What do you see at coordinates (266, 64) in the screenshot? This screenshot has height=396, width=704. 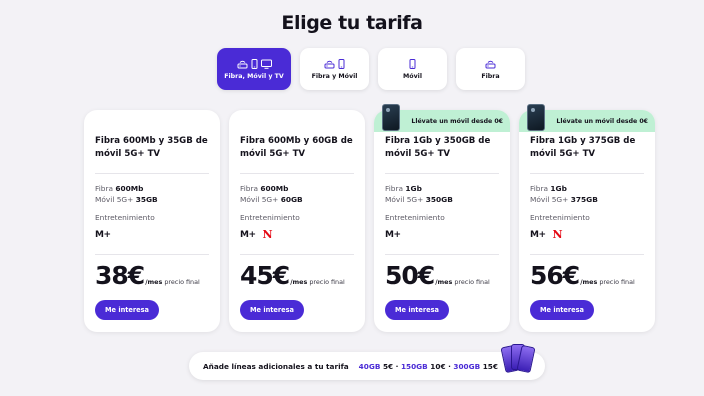 I see `tv-icon` at bounding box center [266, 64].